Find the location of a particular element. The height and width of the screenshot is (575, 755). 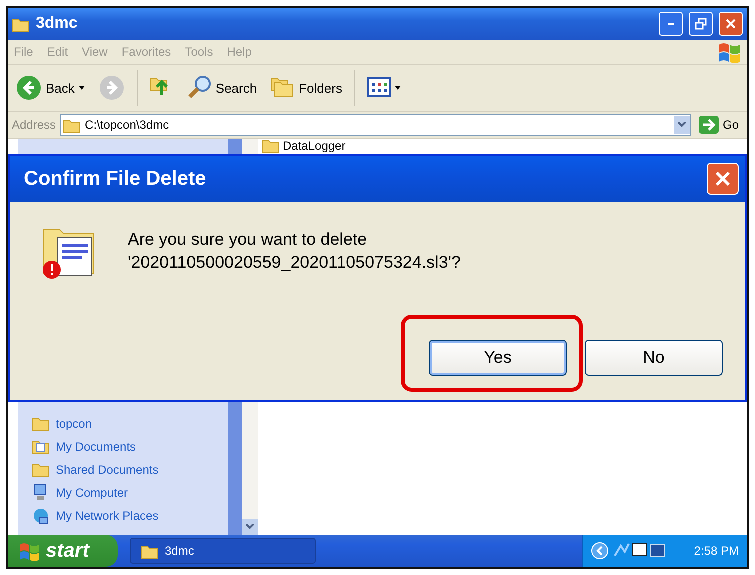

dialog-button: Yes is located at coordinates (498, 358).